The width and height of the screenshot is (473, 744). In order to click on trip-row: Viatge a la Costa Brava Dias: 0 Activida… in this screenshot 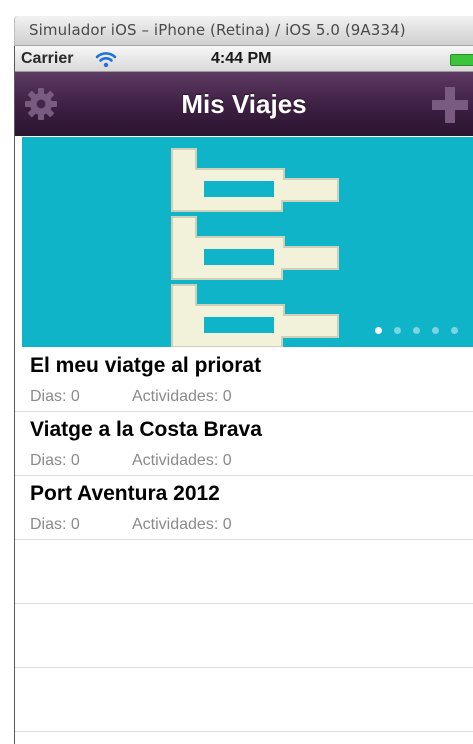, I will do `click(244, 444)`.